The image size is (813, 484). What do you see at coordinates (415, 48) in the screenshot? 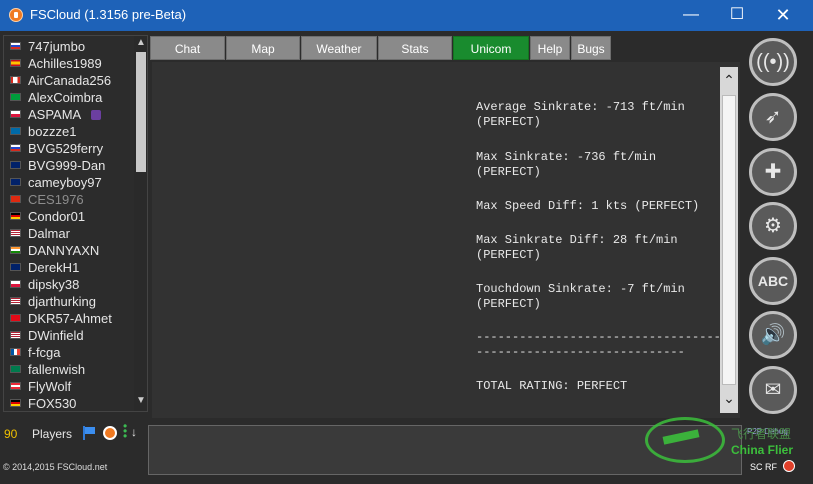
I see `tab-stats: Stats` at bounding box center [415, 48].